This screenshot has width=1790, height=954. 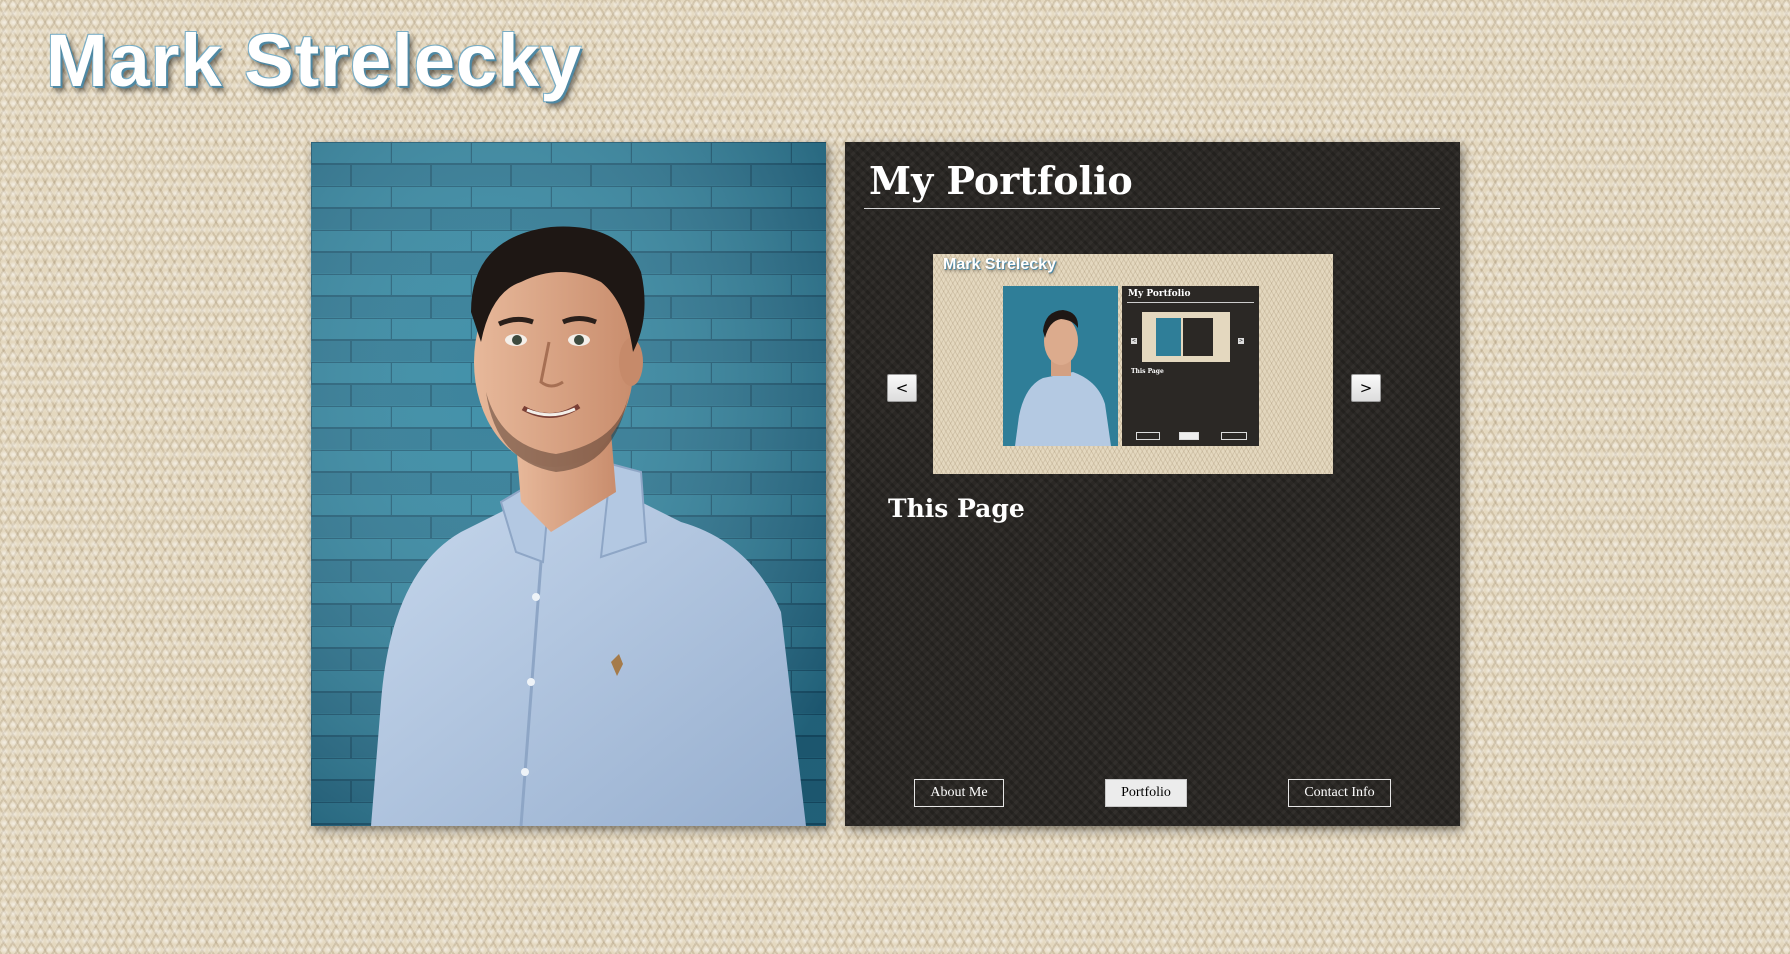 I want to click on preview-photo-illustration, so click(x=1060, y=366).